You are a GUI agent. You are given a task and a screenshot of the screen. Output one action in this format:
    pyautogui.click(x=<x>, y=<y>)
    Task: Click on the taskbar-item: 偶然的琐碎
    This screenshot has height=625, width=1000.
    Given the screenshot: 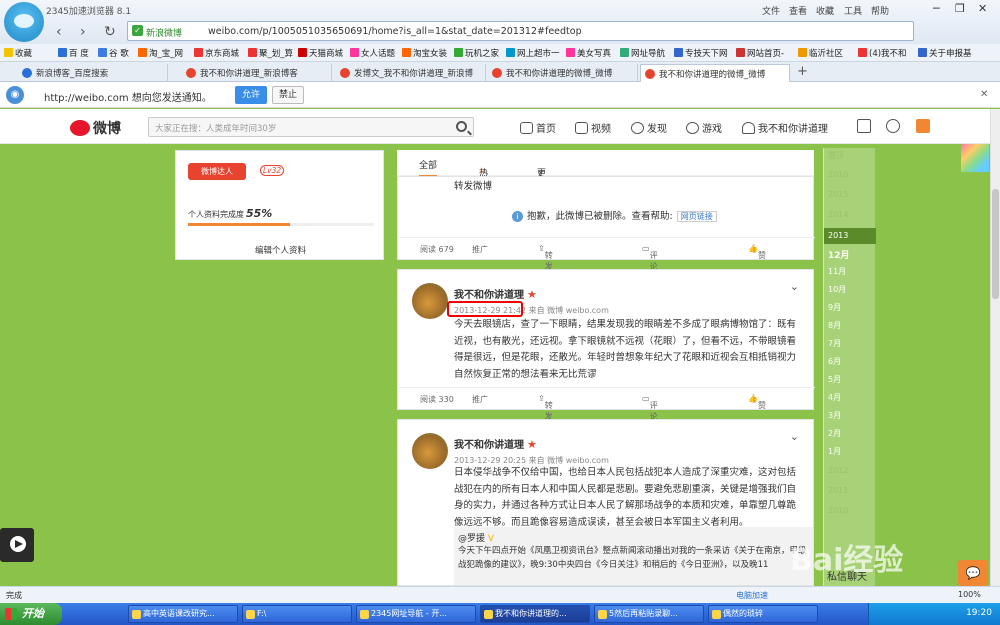 What is the action you would take?
    pyautogui.click(x=763, y=614)
    